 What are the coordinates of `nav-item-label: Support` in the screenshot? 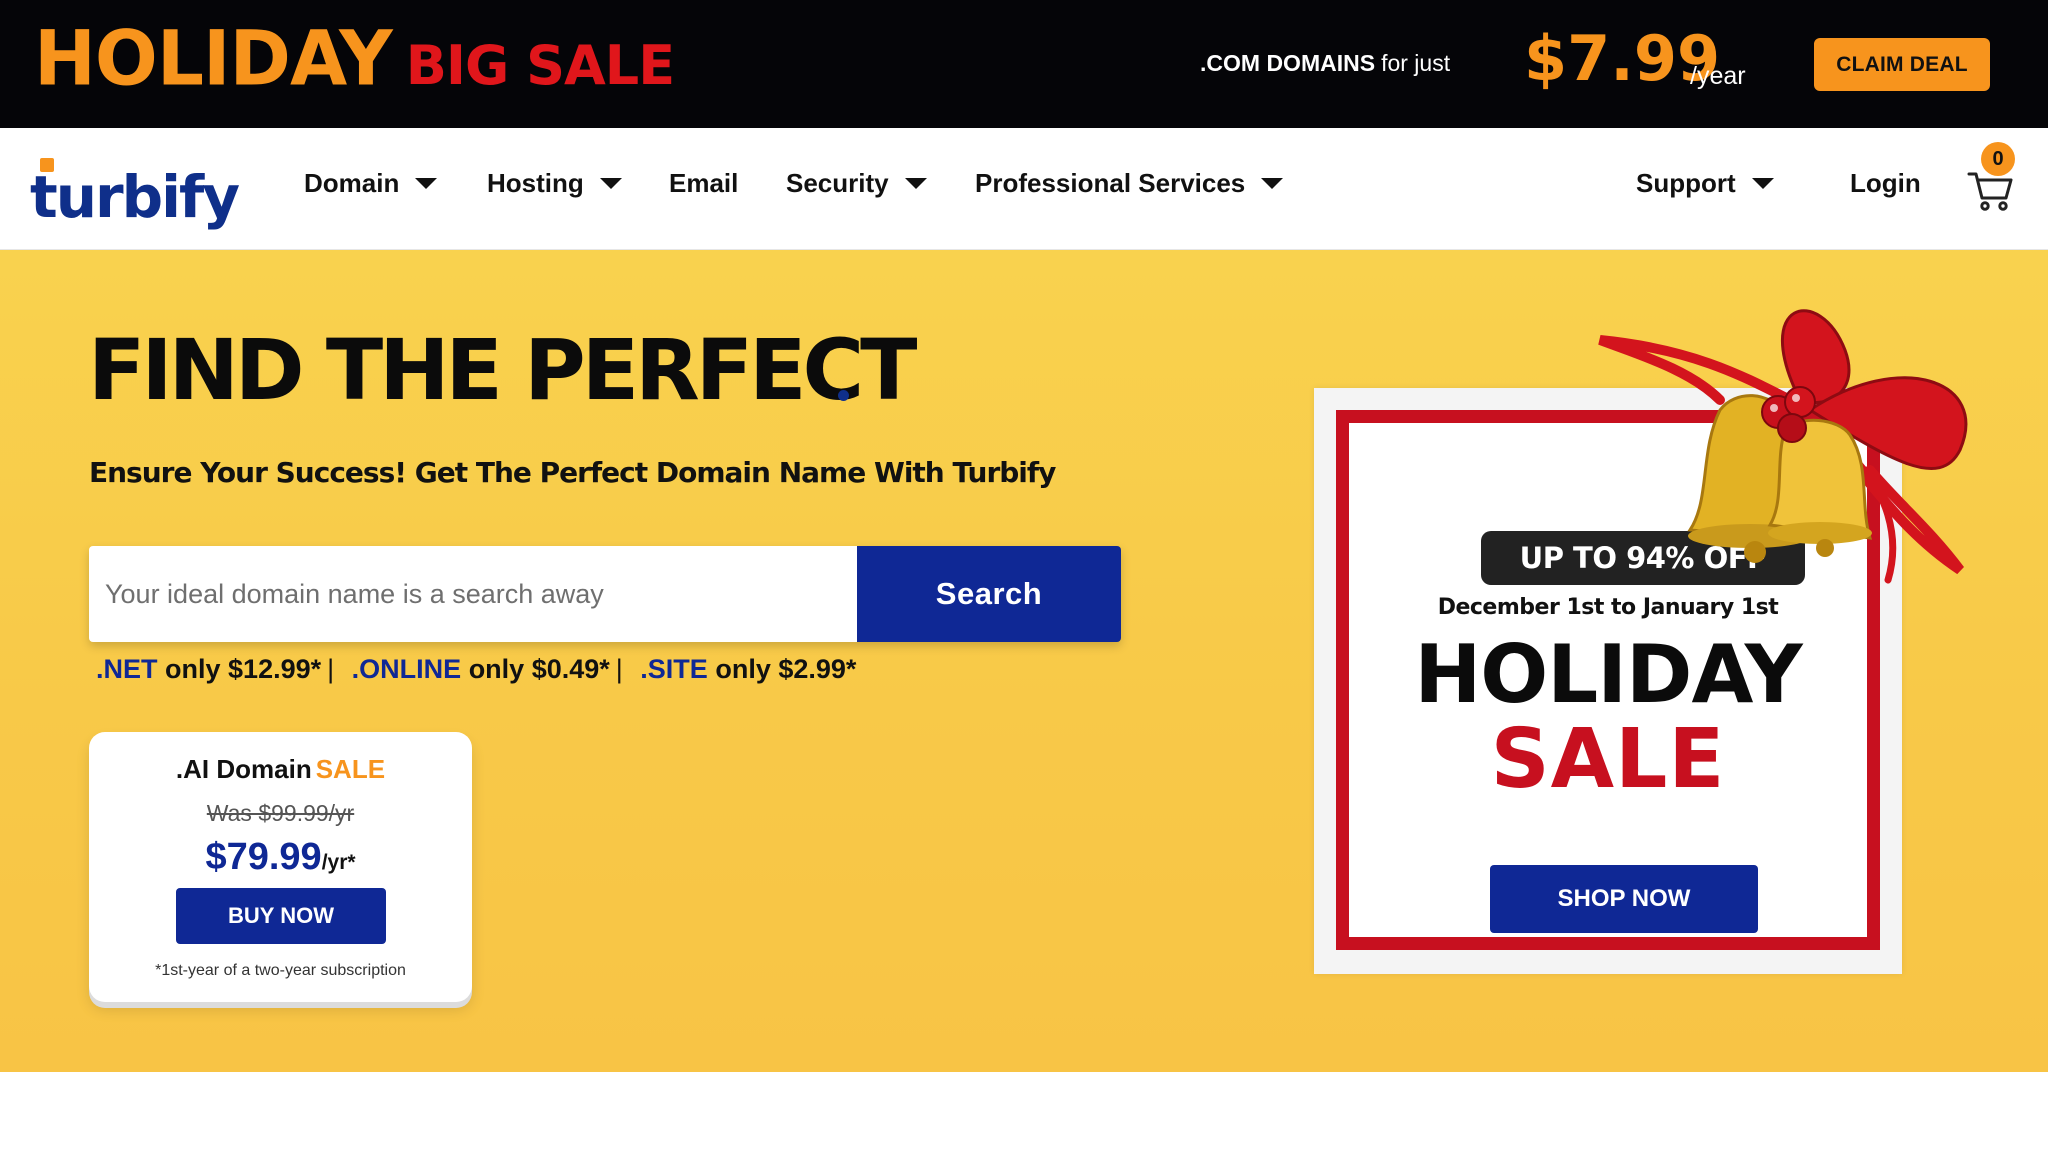 It's located at (1686, 183).